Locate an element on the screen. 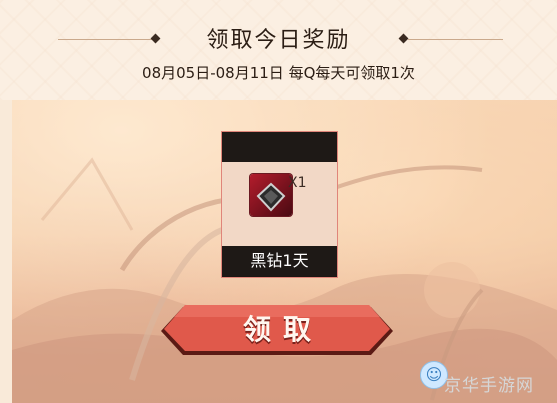 The image size is (557, 403). site-watermark: ☺ 京华手游网 is located at coordinates (488, 380).